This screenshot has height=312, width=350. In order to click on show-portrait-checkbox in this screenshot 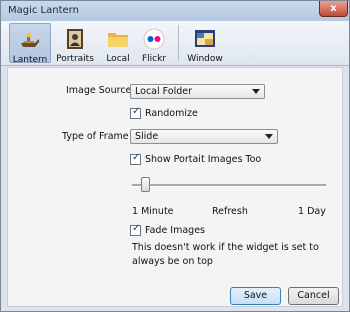, I will do `click(135, 158)`.